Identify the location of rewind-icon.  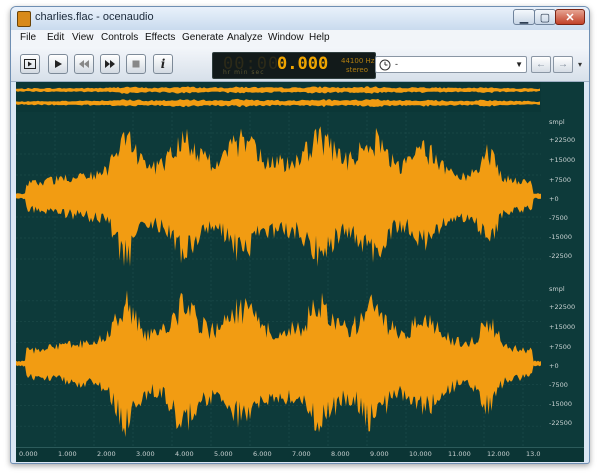
(84, 64).